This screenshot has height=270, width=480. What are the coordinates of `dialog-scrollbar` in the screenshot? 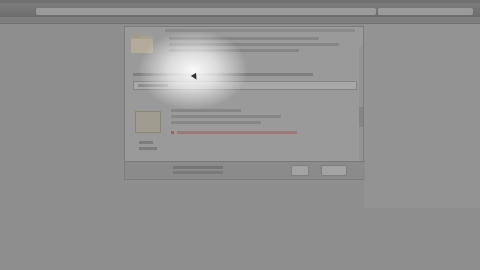 It's located at (361, 112).